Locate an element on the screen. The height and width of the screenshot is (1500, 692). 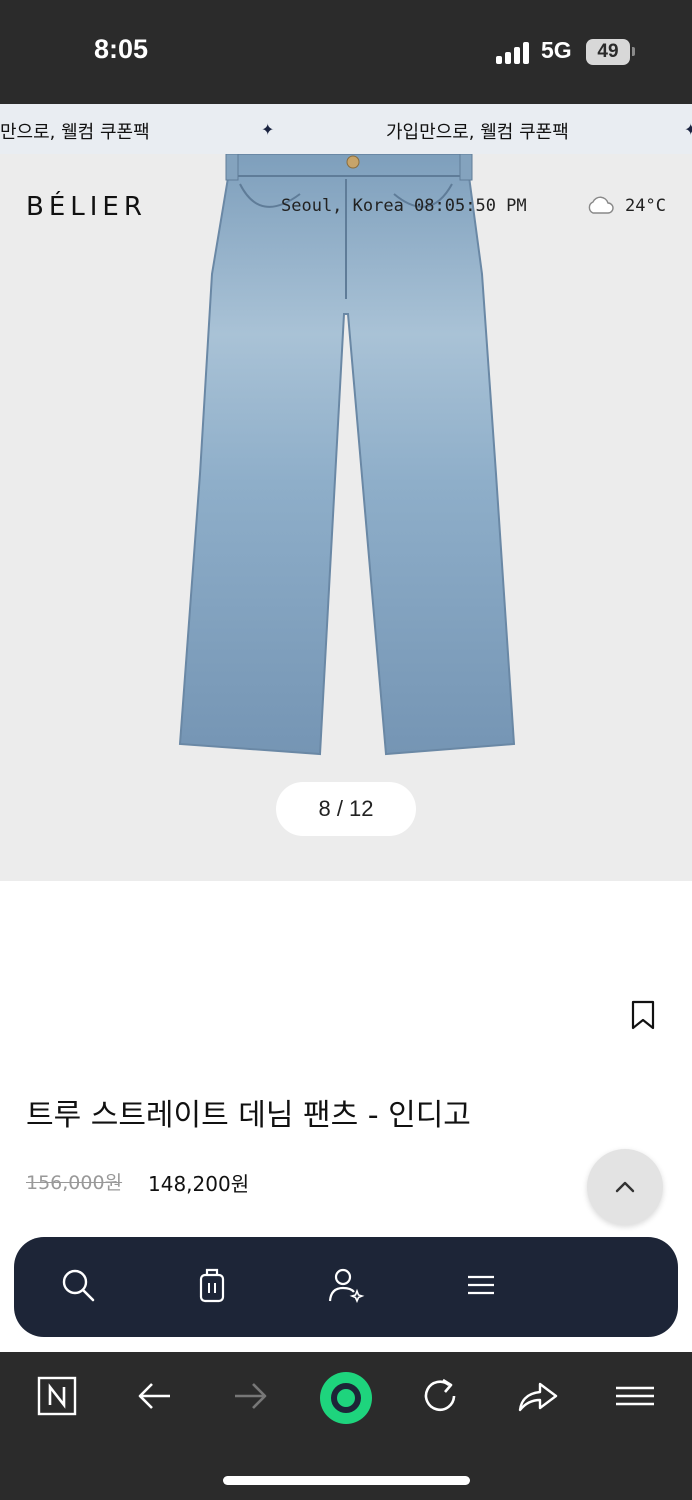
floating-nav-bar is located at coordinates (346, 1287).